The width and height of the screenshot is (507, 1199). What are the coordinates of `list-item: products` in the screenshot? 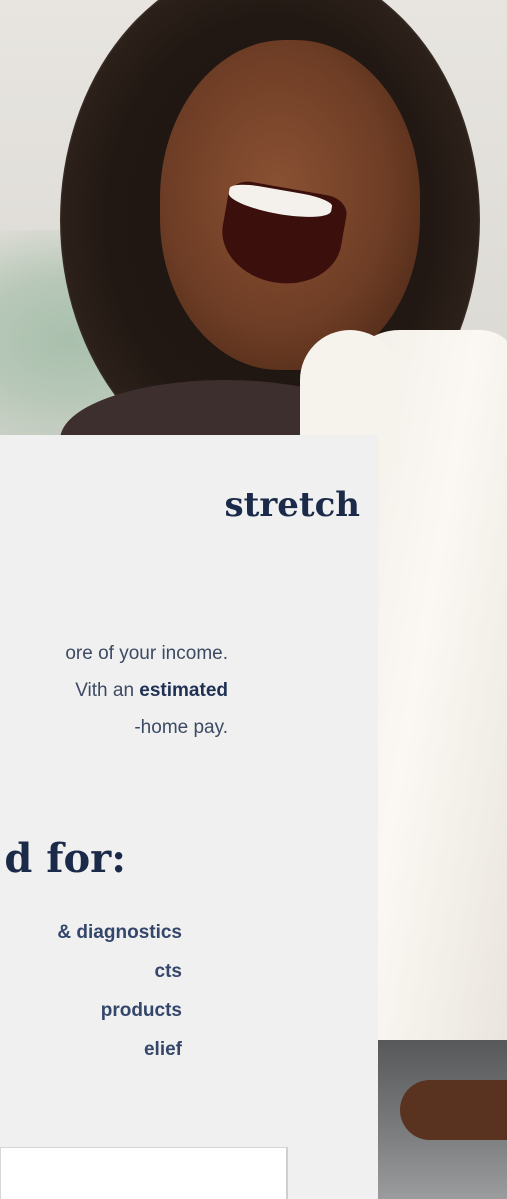 It's located at (141, 1010).